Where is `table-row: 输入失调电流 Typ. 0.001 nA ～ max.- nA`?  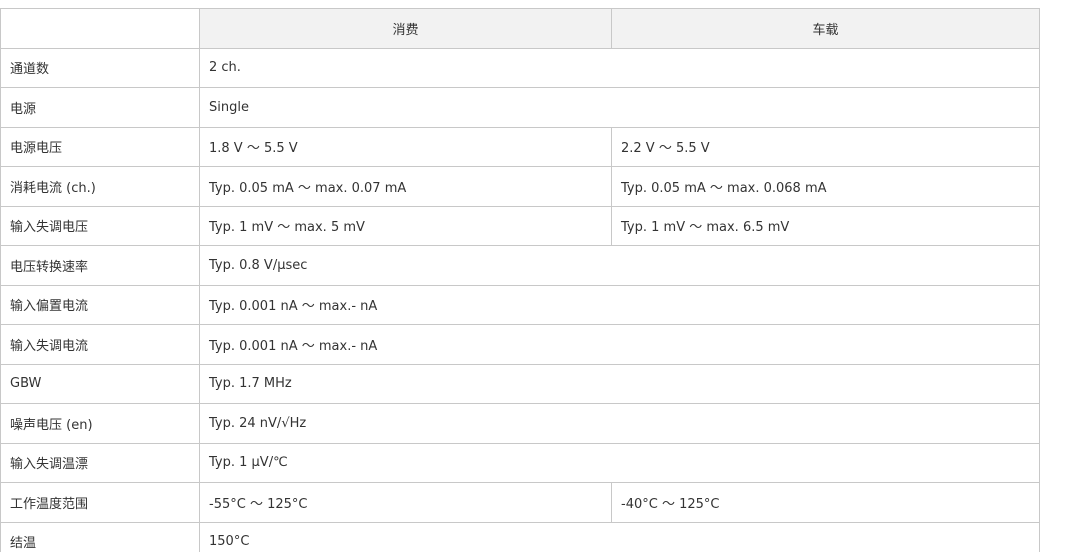 table-row: 输入失调电流 Typ. 0.001 nA ～ max.- nA is located at coordinates (520, 344).